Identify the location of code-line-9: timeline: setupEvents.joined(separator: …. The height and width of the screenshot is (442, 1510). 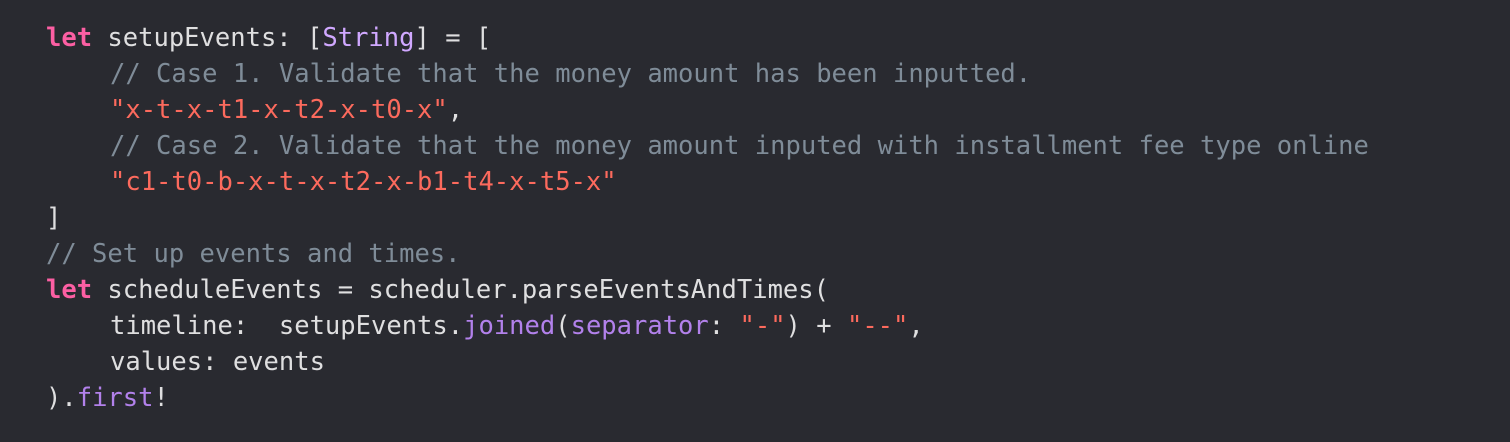
(778, 326).